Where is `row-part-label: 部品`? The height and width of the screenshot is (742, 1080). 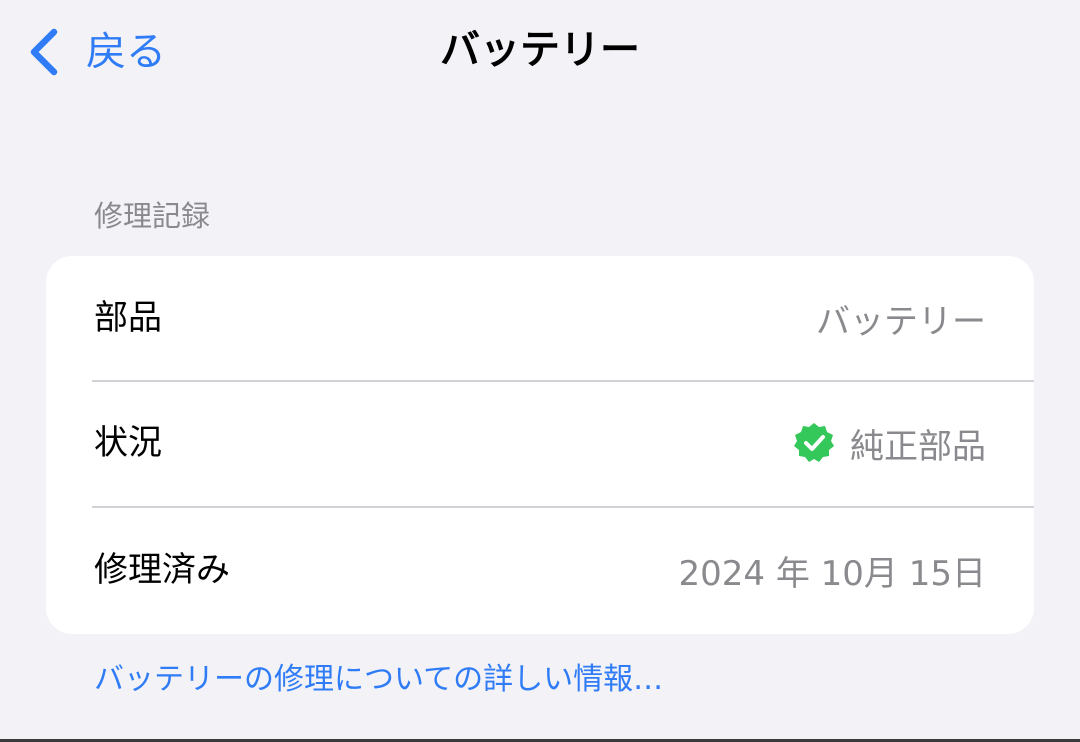 row-part-label: 部品 is located at coordinates (128, 318).